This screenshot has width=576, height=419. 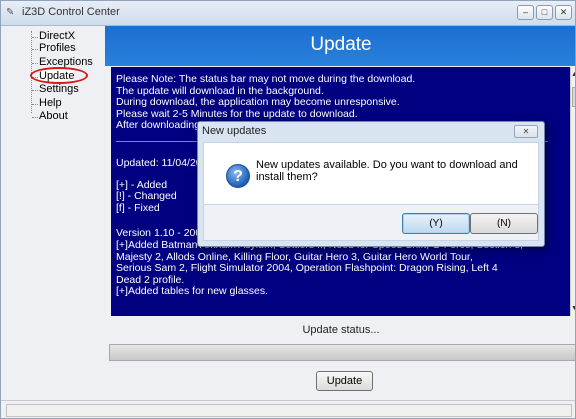 What do you see at coordinates (234, 131) in the screenshot?
I see `dialog-title: New updates` at bounding box center [234, 131].